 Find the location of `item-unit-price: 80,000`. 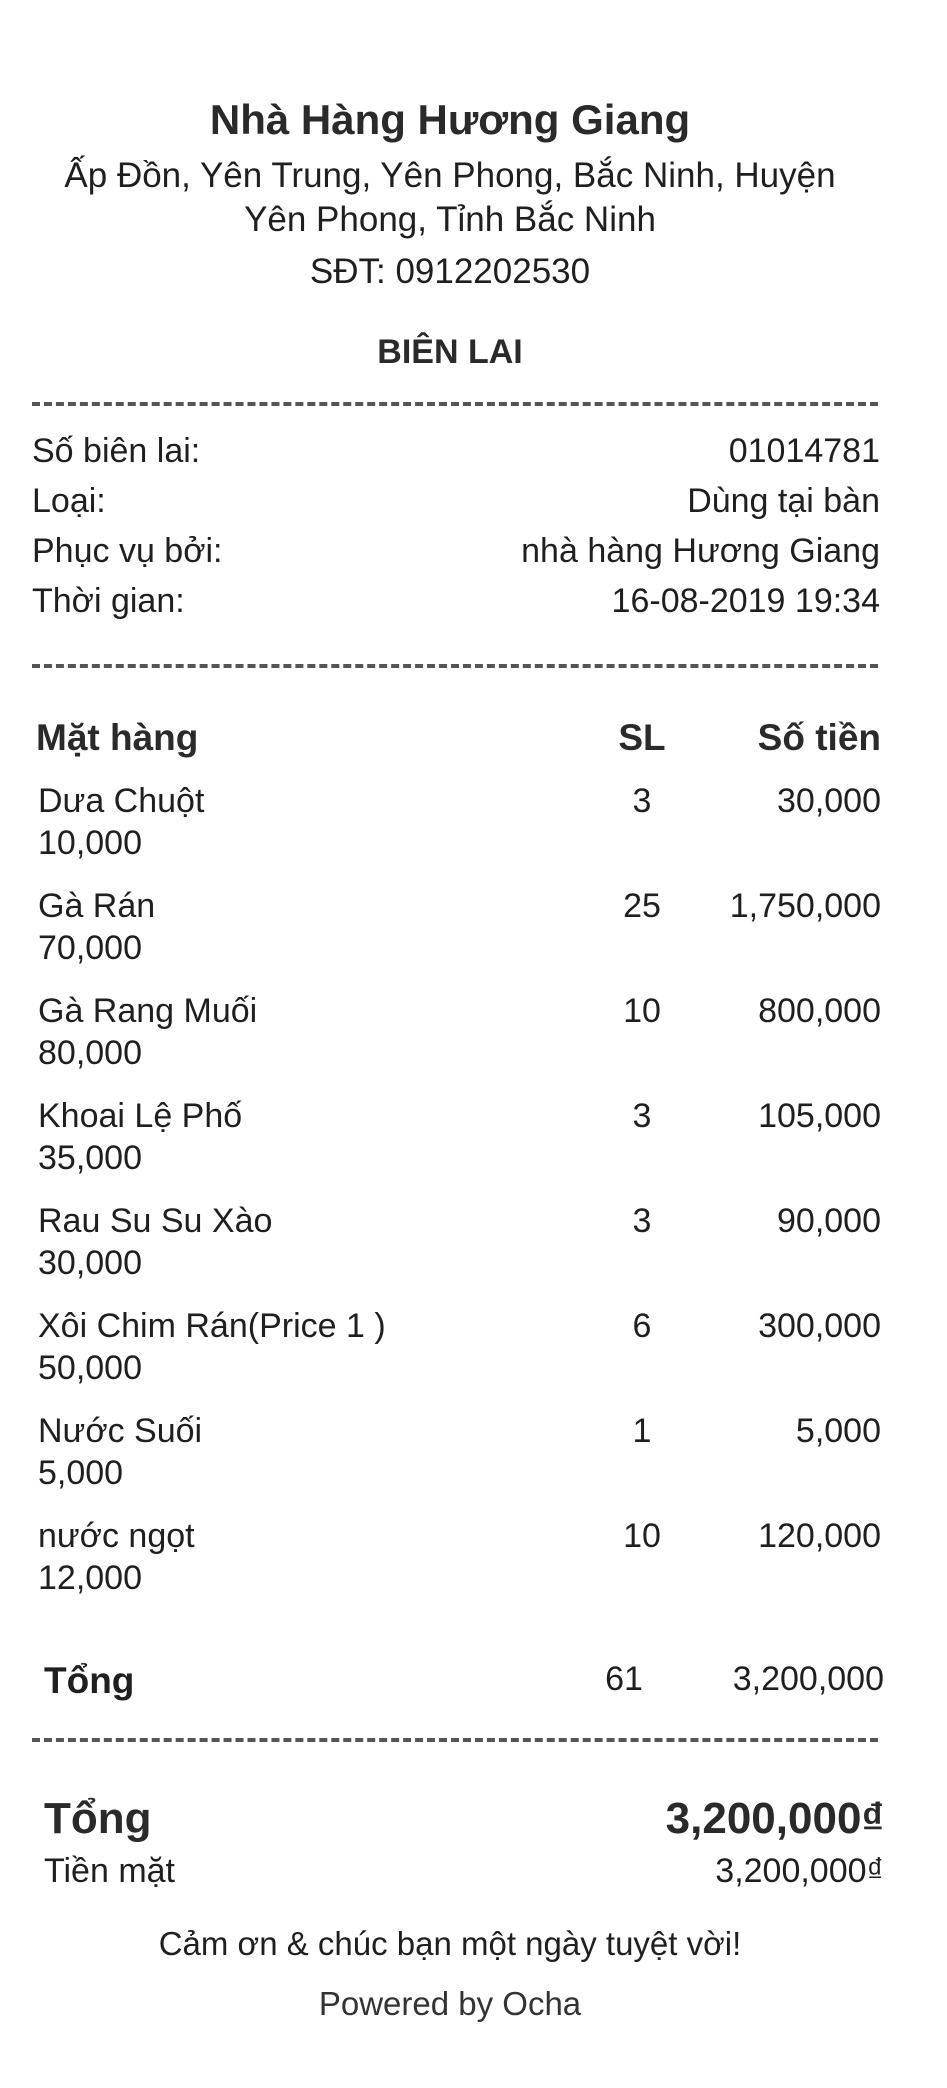

item-unit-price: 80,000 is located at coordinates (90, 1053).